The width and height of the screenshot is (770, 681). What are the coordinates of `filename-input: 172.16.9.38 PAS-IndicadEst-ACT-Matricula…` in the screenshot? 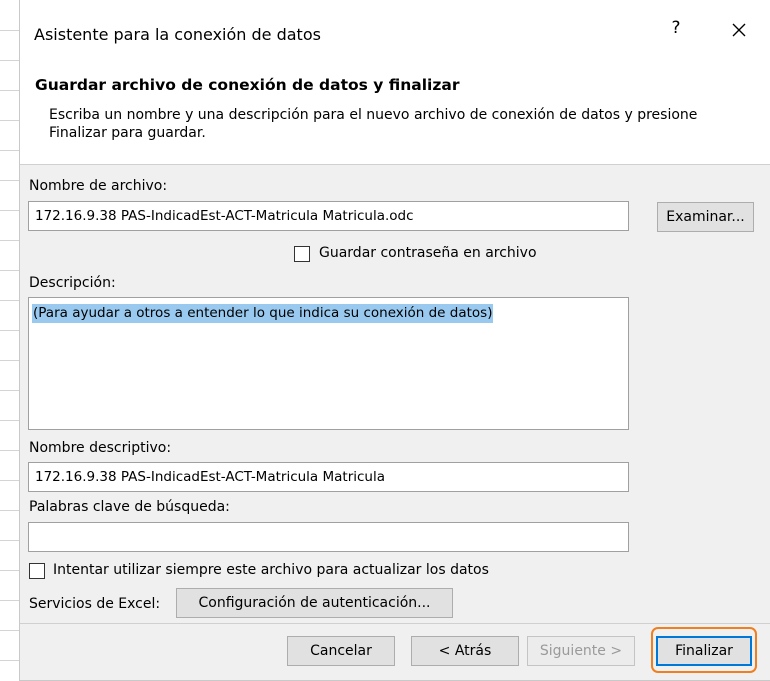 It's located at (328, 216).